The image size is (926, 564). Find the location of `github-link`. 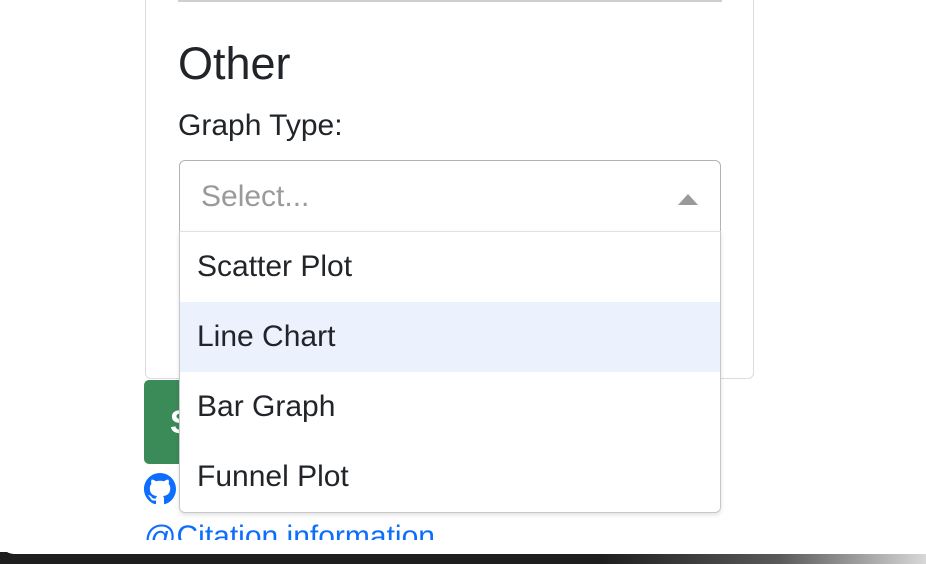

github-link is located at coordinates (160, 489).